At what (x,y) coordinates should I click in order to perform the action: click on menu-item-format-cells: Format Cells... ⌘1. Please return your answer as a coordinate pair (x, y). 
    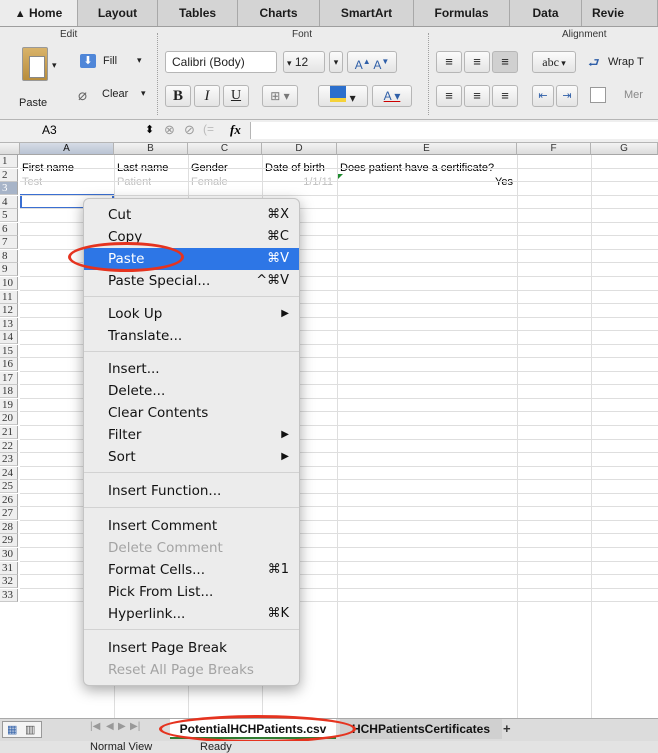
    Looking at the image, I should click on (191, 570).